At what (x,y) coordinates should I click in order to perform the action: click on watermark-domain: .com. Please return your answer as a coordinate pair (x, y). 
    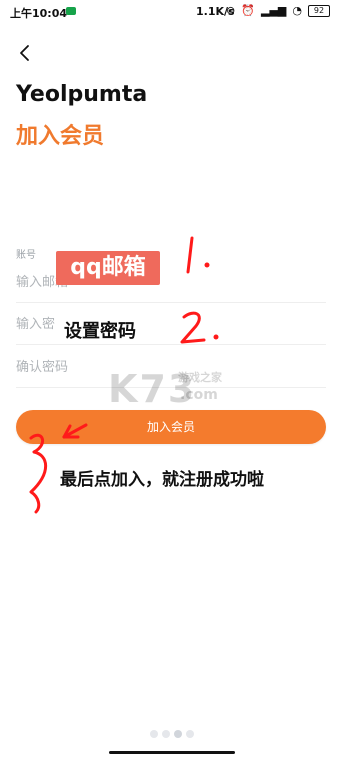
    Looking at the image, I should click on (199, 395).